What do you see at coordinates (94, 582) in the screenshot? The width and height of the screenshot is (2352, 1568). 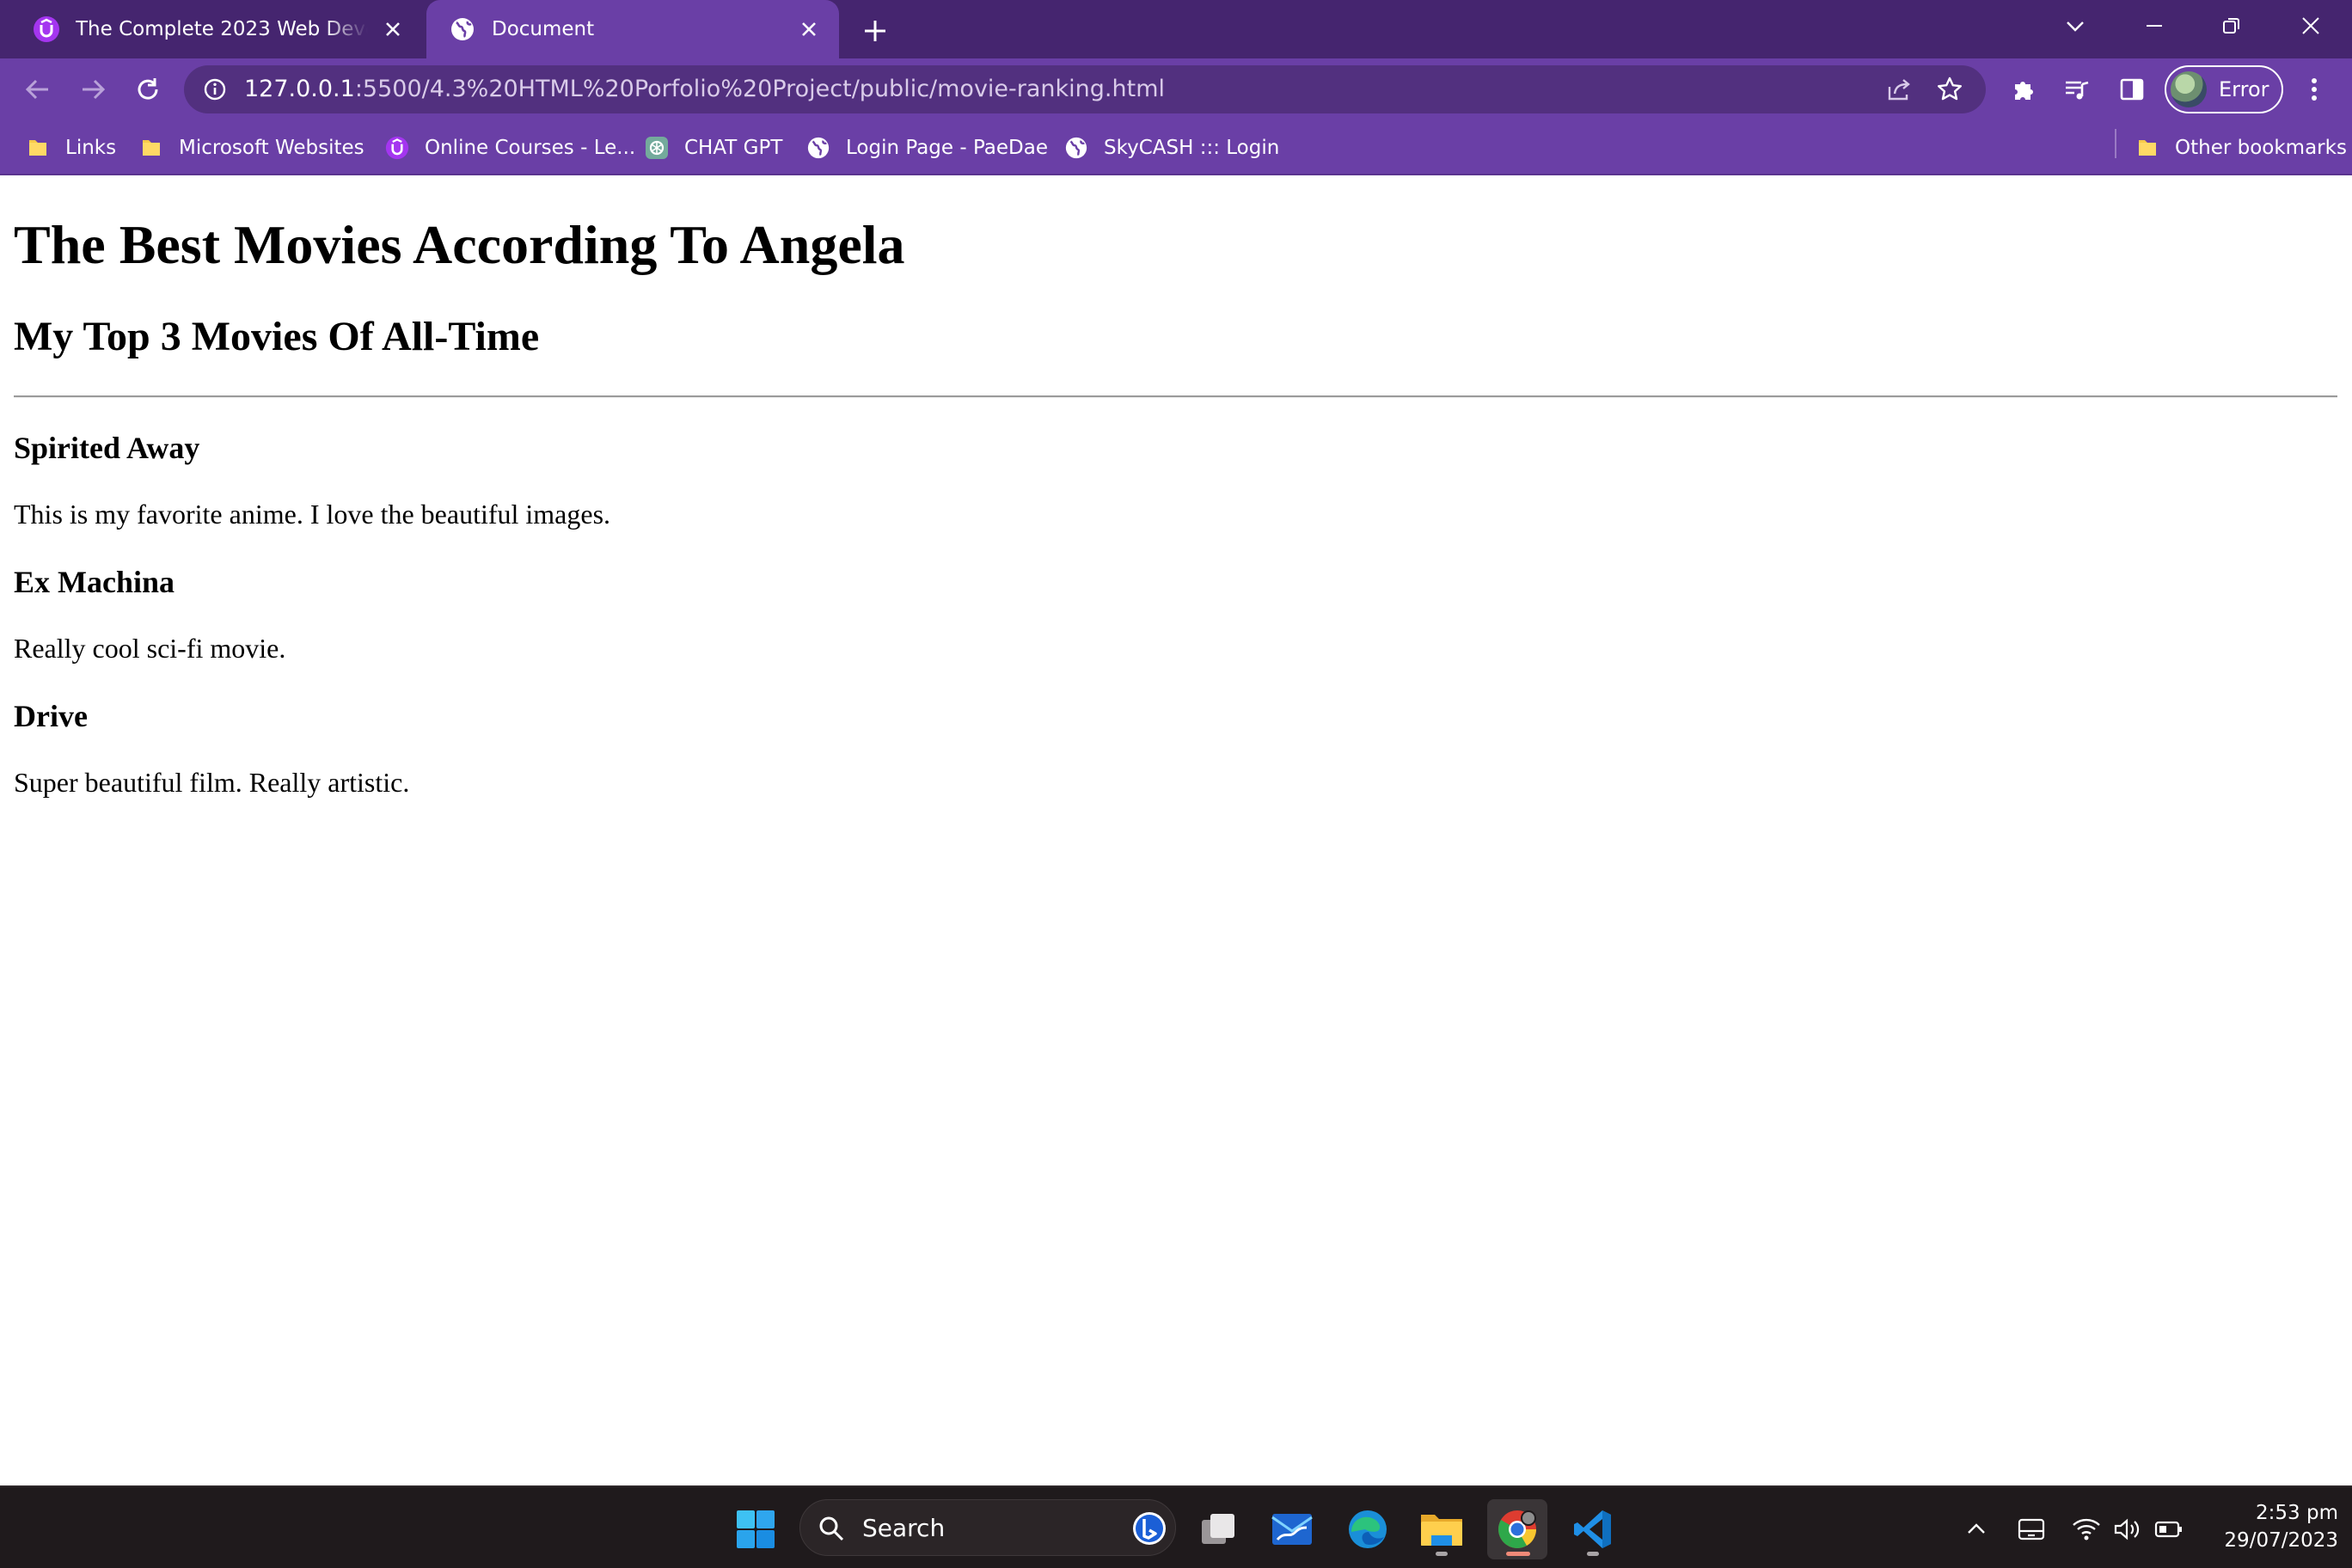 I see `movie-title: Ex Machina` at bounding box center [94, 582].